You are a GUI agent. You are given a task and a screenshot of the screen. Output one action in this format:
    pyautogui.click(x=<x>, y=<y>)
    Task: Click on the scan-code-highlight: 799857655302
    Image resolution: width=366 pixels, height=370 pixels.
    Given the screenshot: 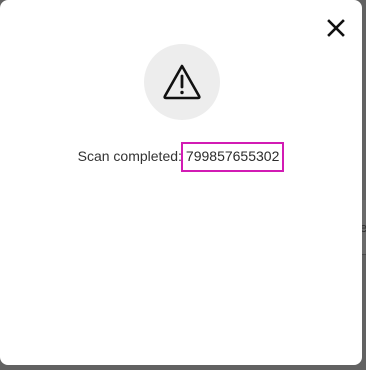 What is the action you would take?
    pyautogui.click(x=232, y=157)
    